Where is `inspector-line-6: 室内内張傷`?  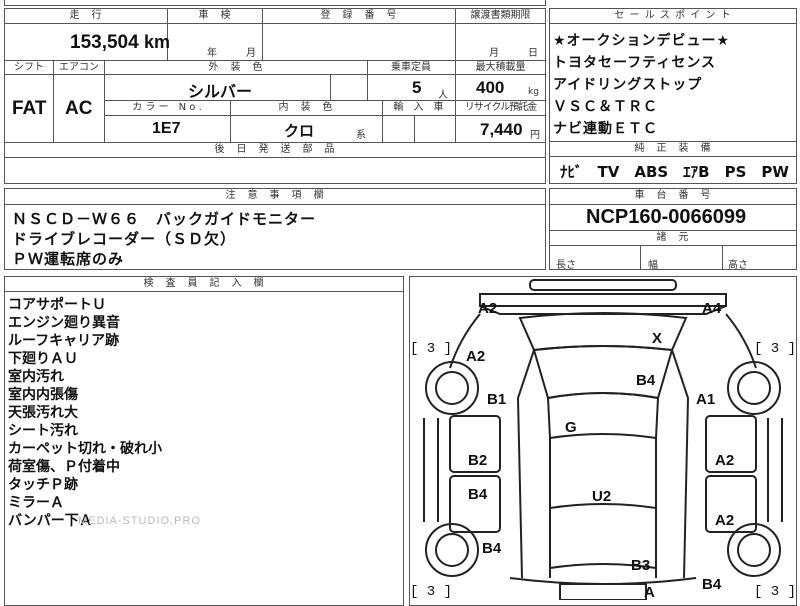 inspector-line-6: 室内内張傷 is located at coordinates (43, 395).